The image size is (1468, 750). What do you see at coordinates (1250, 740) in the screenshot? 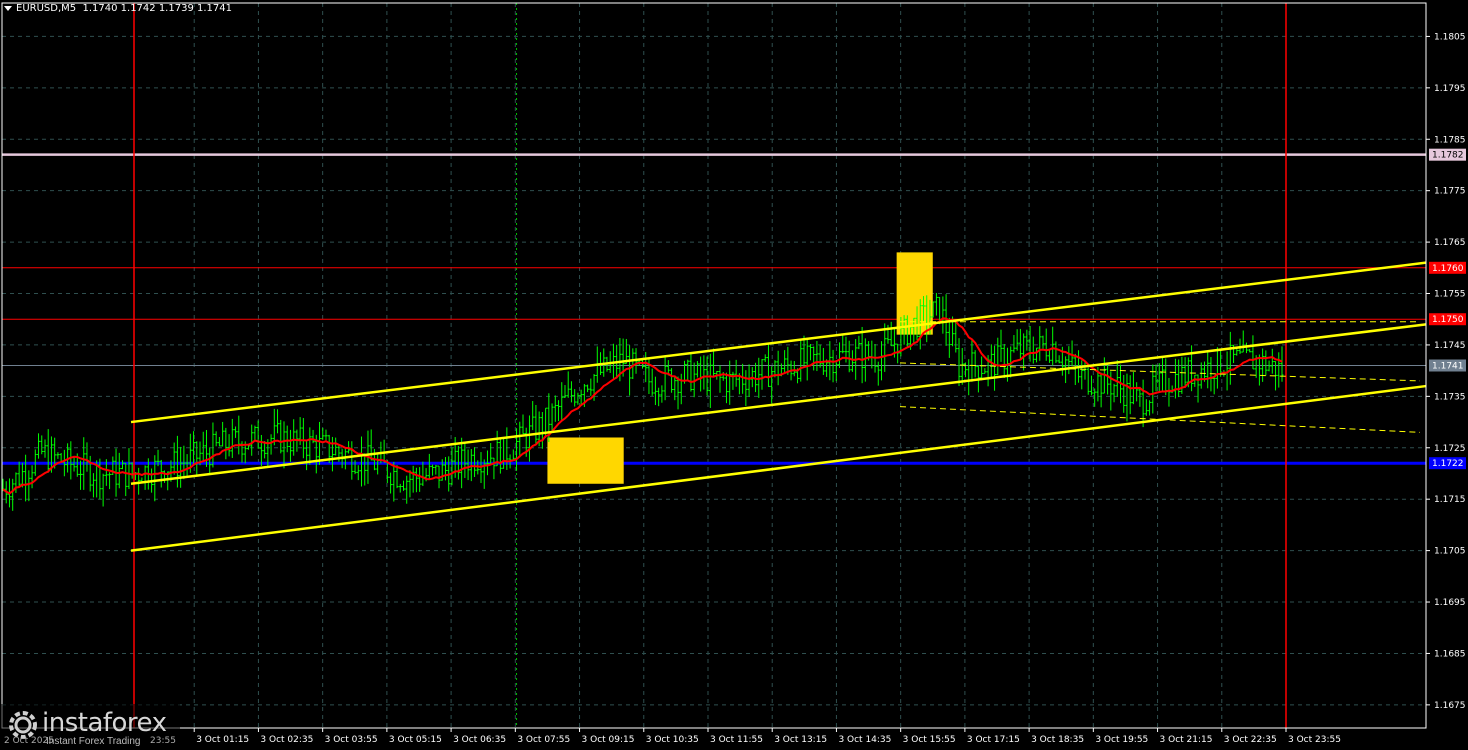
I see `x-tick-label: 3 Oct 22:35` at bounding box center [1250, 740].